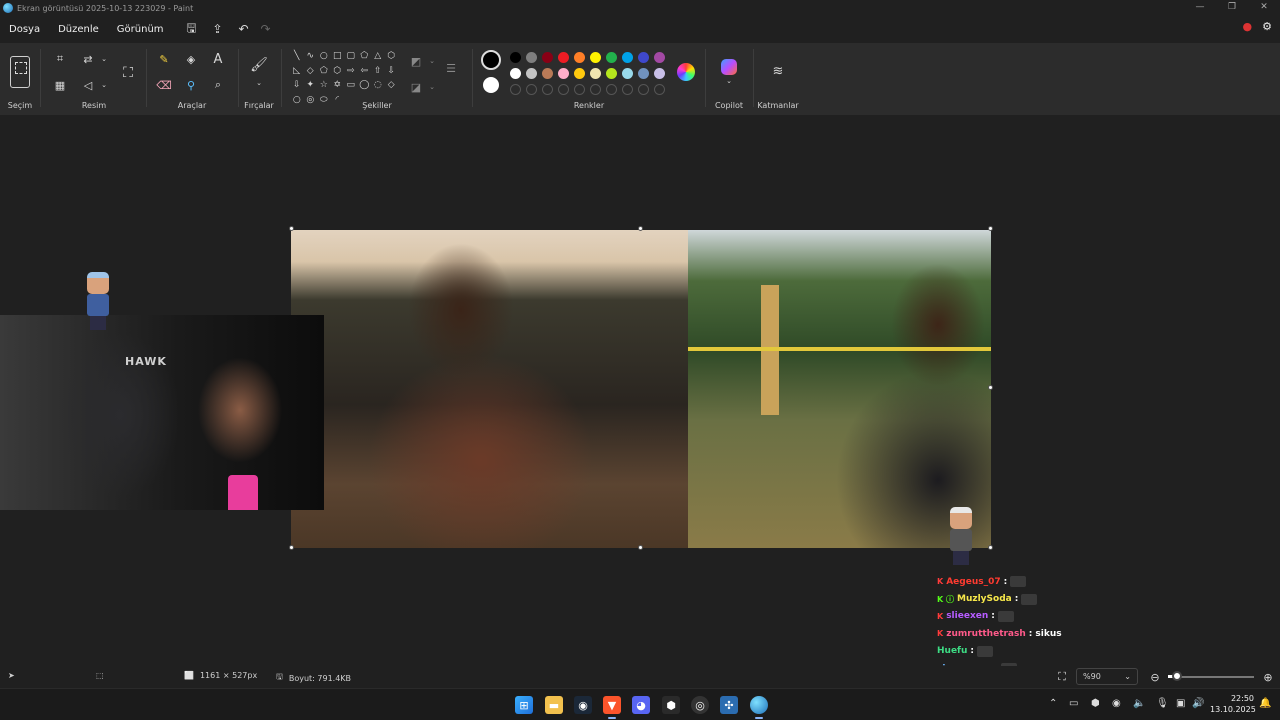 The height and width of the screenshot is (720, 1280). Describe the element at coordinates (1053, 703) in the screenshot. I see `tray-overflow-icon: ⌃` at that location.